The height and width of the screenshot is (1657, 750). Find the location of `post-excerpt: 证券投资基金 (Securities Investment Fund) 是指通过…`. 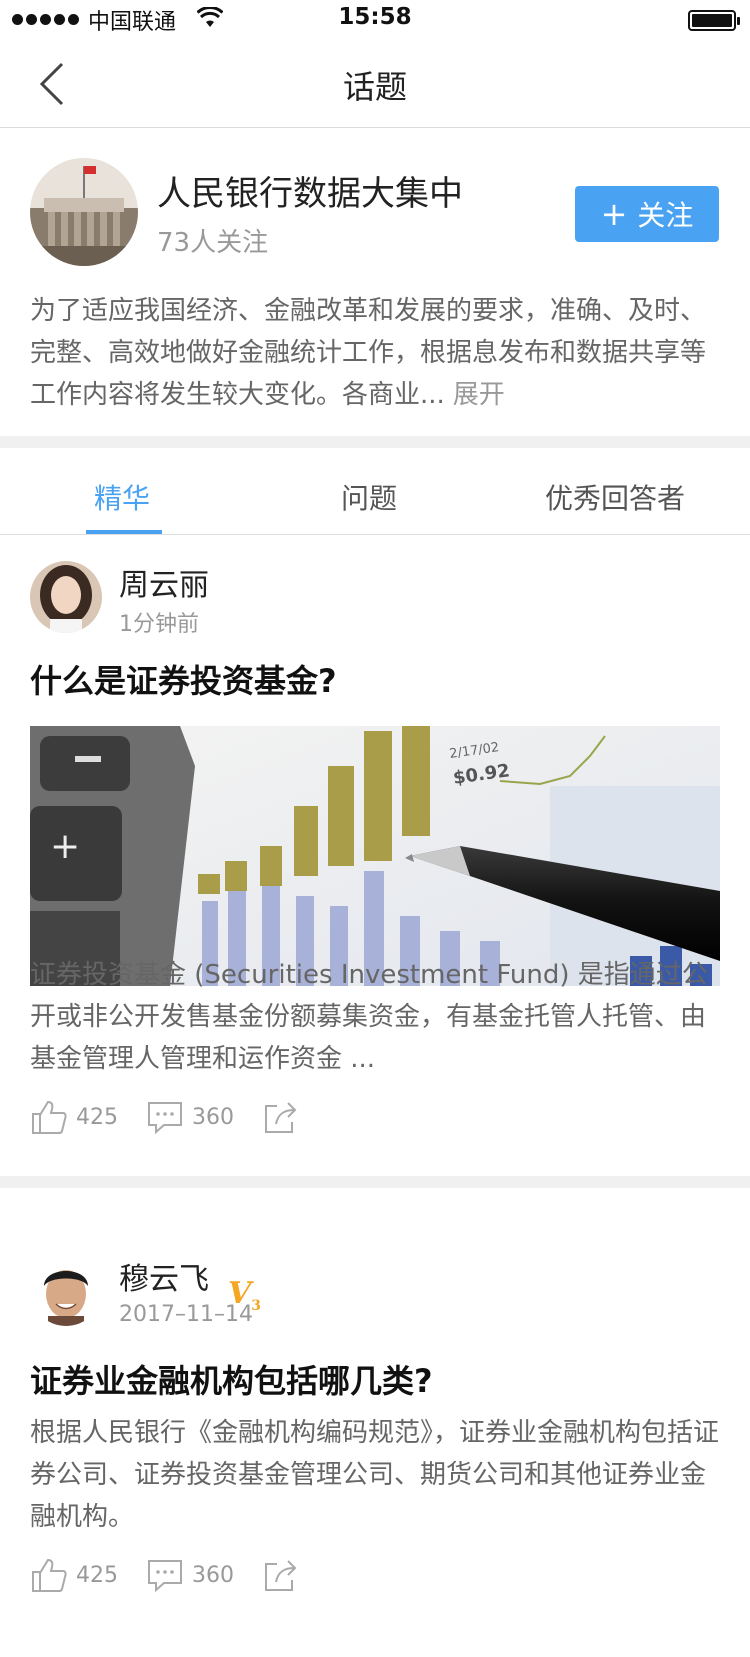

post-excerpt: 证券投资基金 (Securities Investment Fund) 是指通过… is located at coordinates (375, 1017).